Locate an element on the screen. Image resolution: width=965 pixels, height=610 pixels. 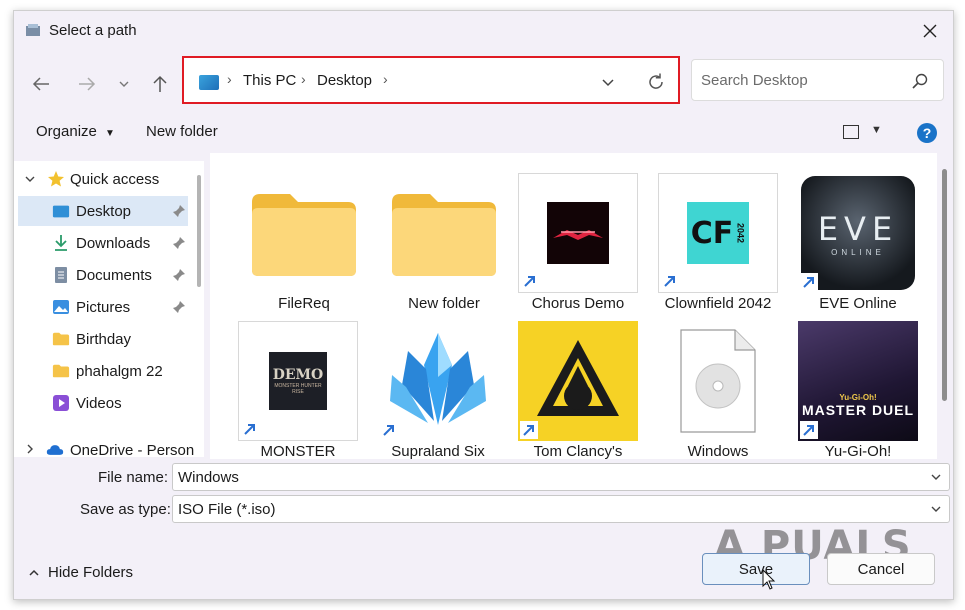
save-type-select: ISO File (*.iso) is located at coordinates (561, 509).